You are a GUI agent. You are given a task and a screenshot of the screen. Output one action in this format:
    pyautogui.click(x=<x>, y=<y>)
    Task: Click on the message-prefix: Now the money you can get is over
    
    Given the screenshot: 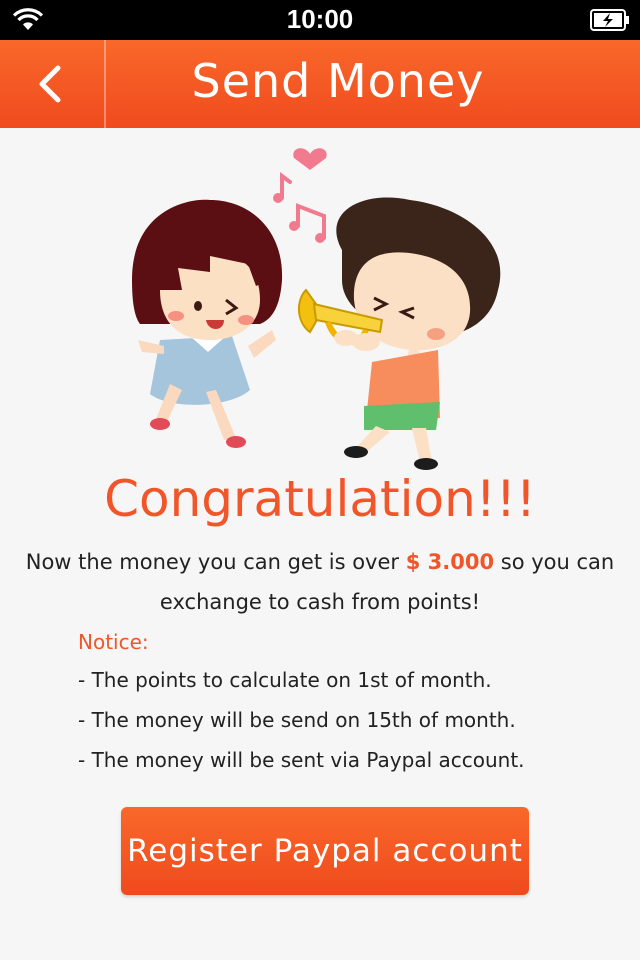 What is the action you would take?
    pyautogui.click(x=212, y=562)
    